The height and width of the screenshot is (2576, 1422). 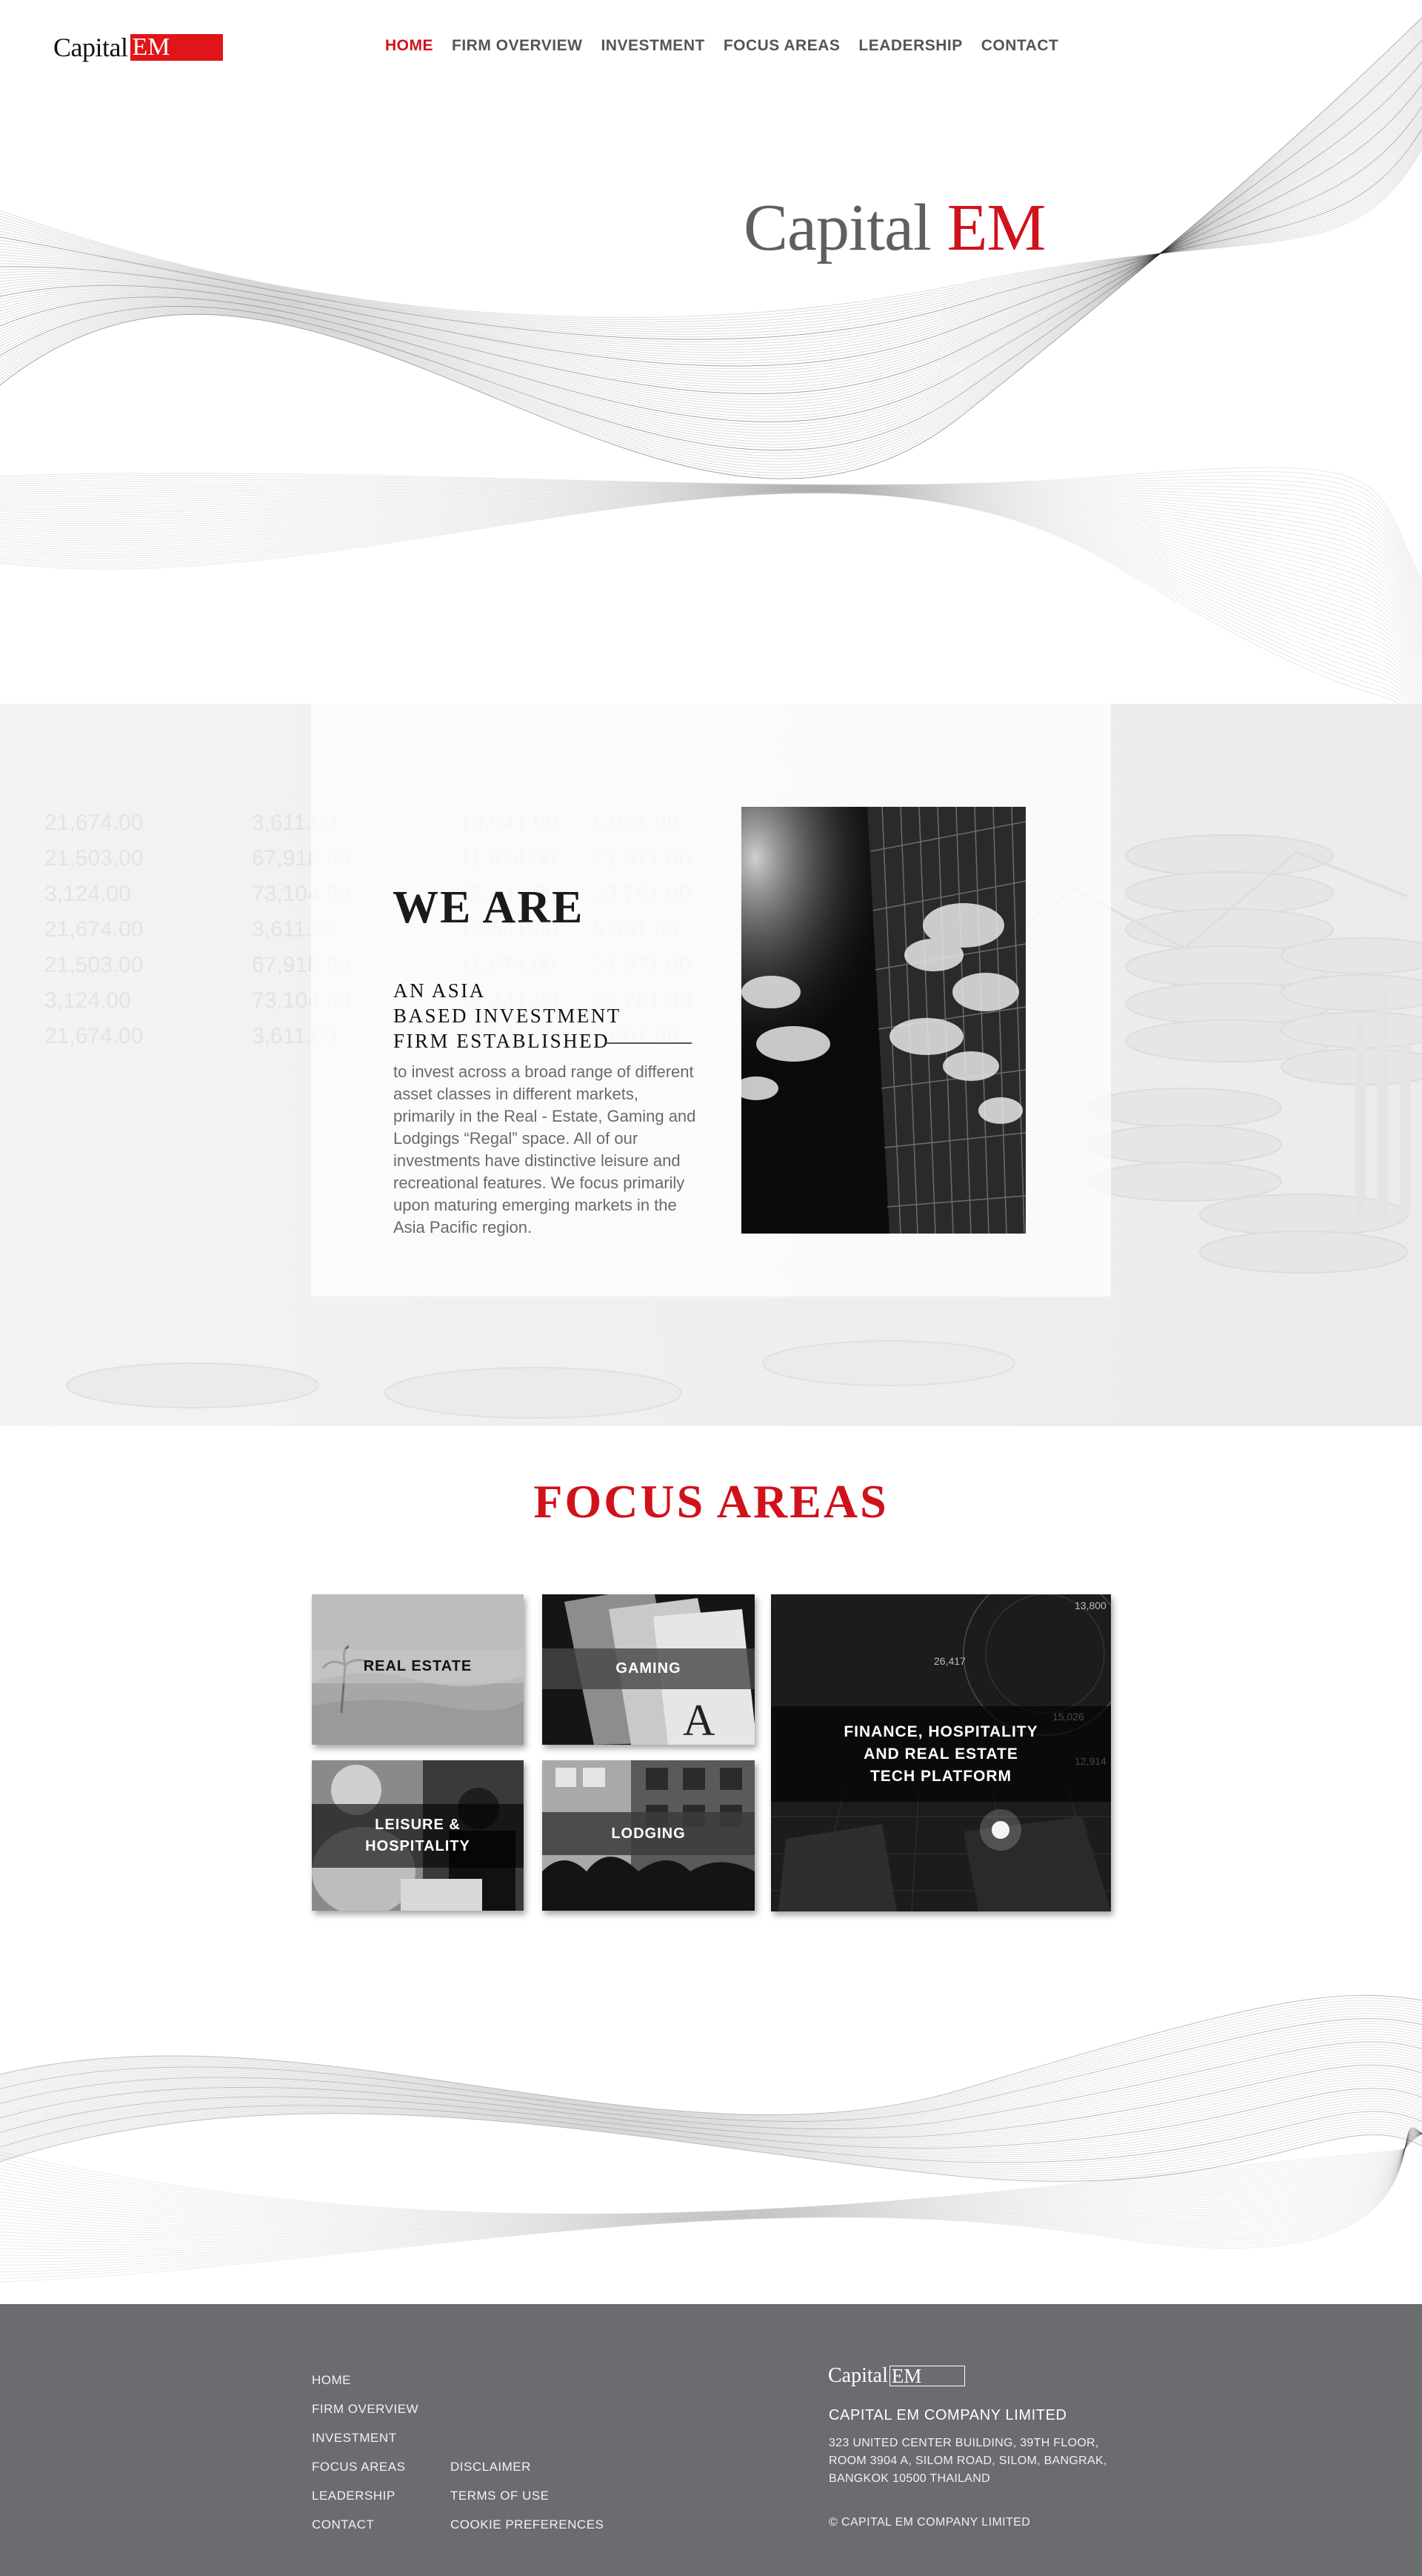 I want to click on tile-gaming: A GAMING, so click(x=648, y=1669).